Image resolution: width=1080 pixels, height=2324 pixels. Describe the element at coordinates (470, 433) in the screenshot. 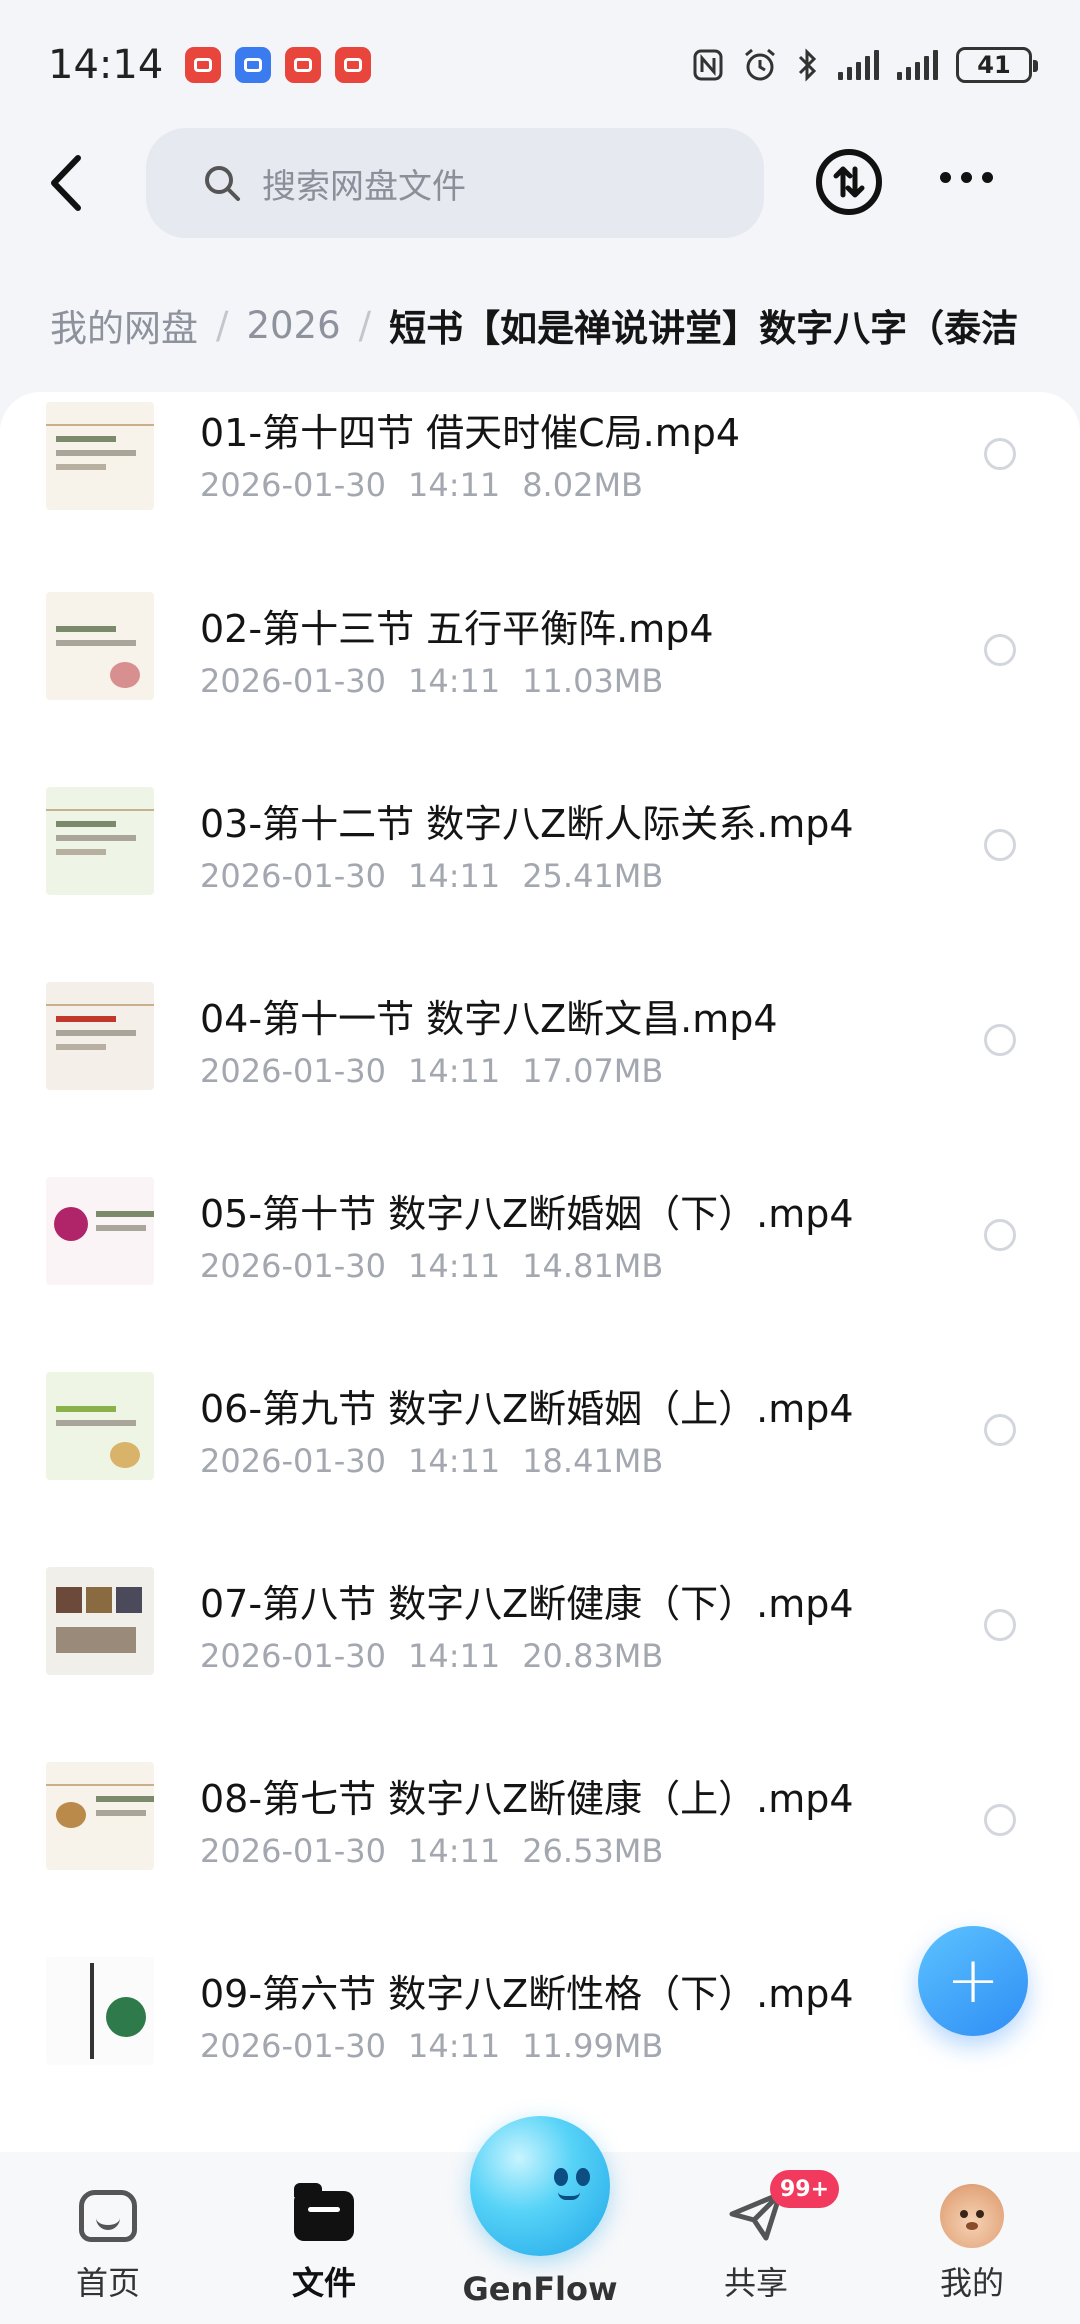

I see `file-name: 01-第十四节 借天时催C局.mp4` at that location.